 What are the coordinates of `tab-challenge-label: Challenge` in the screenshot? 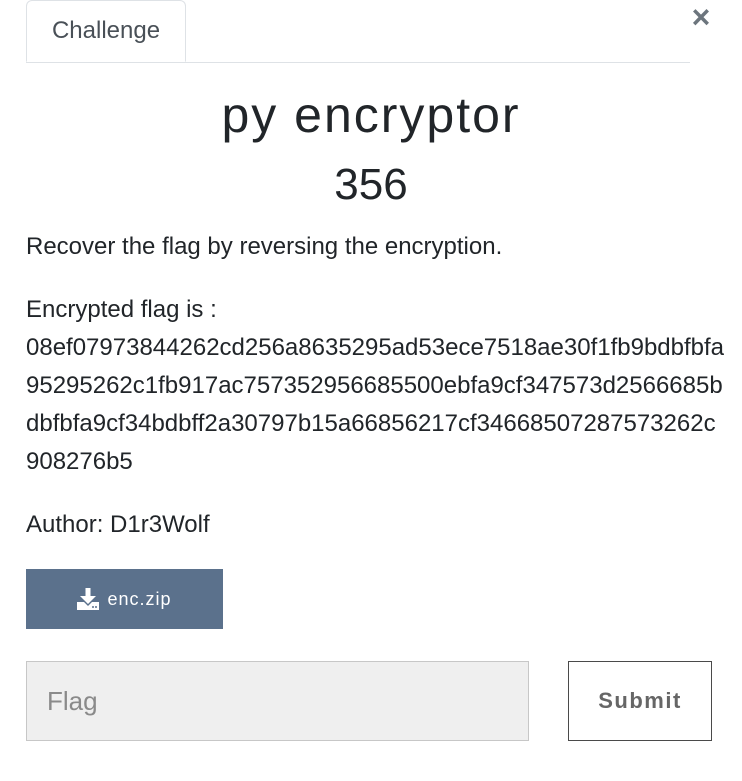 It's located at (106, 30).